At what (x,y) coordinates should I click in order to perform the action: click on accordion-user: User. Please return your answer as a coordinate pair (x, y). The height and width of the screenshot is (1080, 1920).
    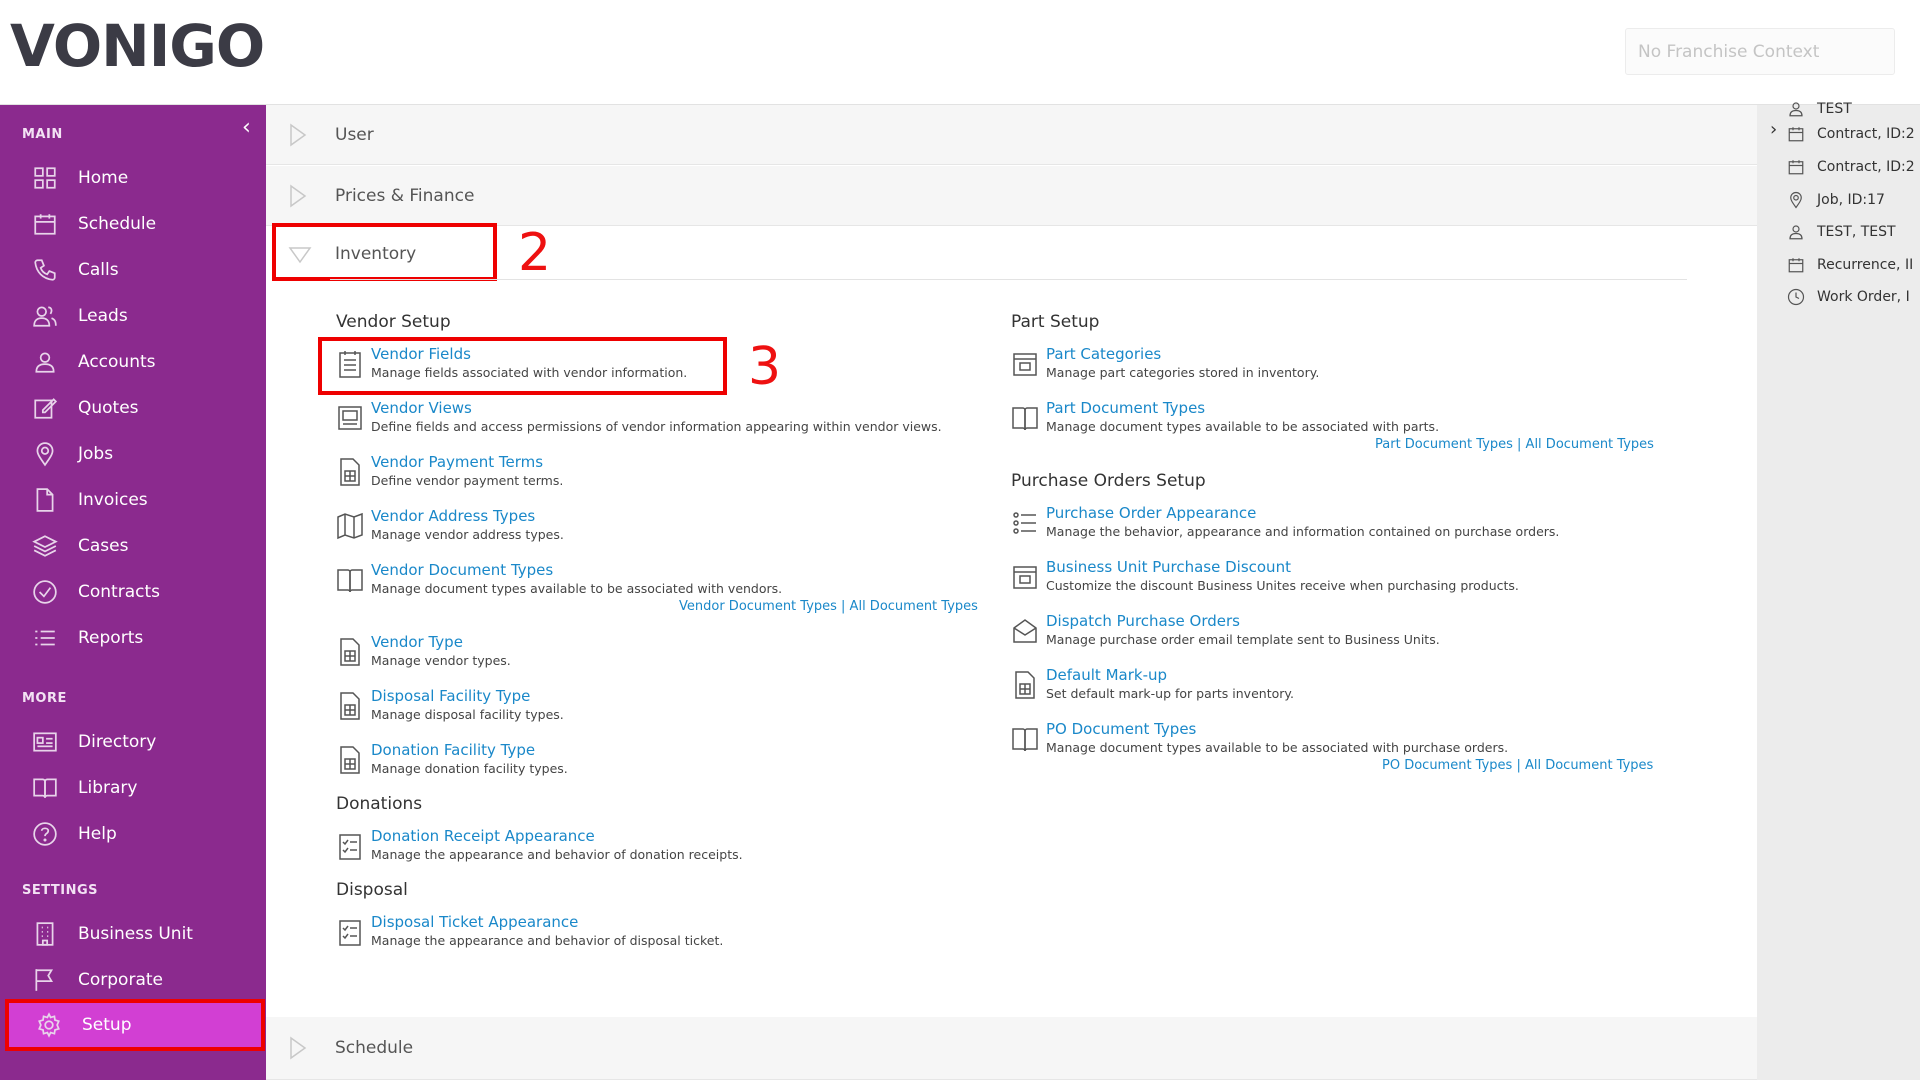
    Looking at the image, I should click on (1011, 135).